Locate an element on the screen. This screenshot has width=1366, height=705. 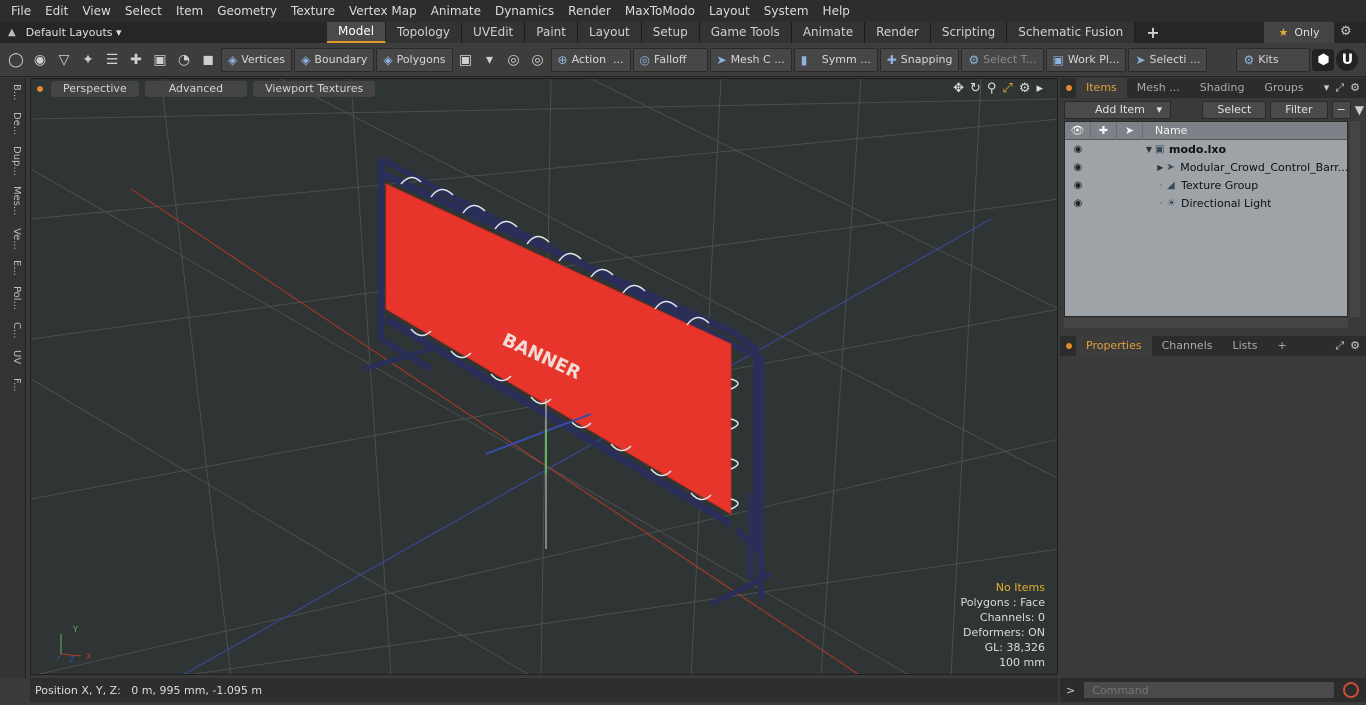
align-icon: ☰ is located at coordinates (112, 60).